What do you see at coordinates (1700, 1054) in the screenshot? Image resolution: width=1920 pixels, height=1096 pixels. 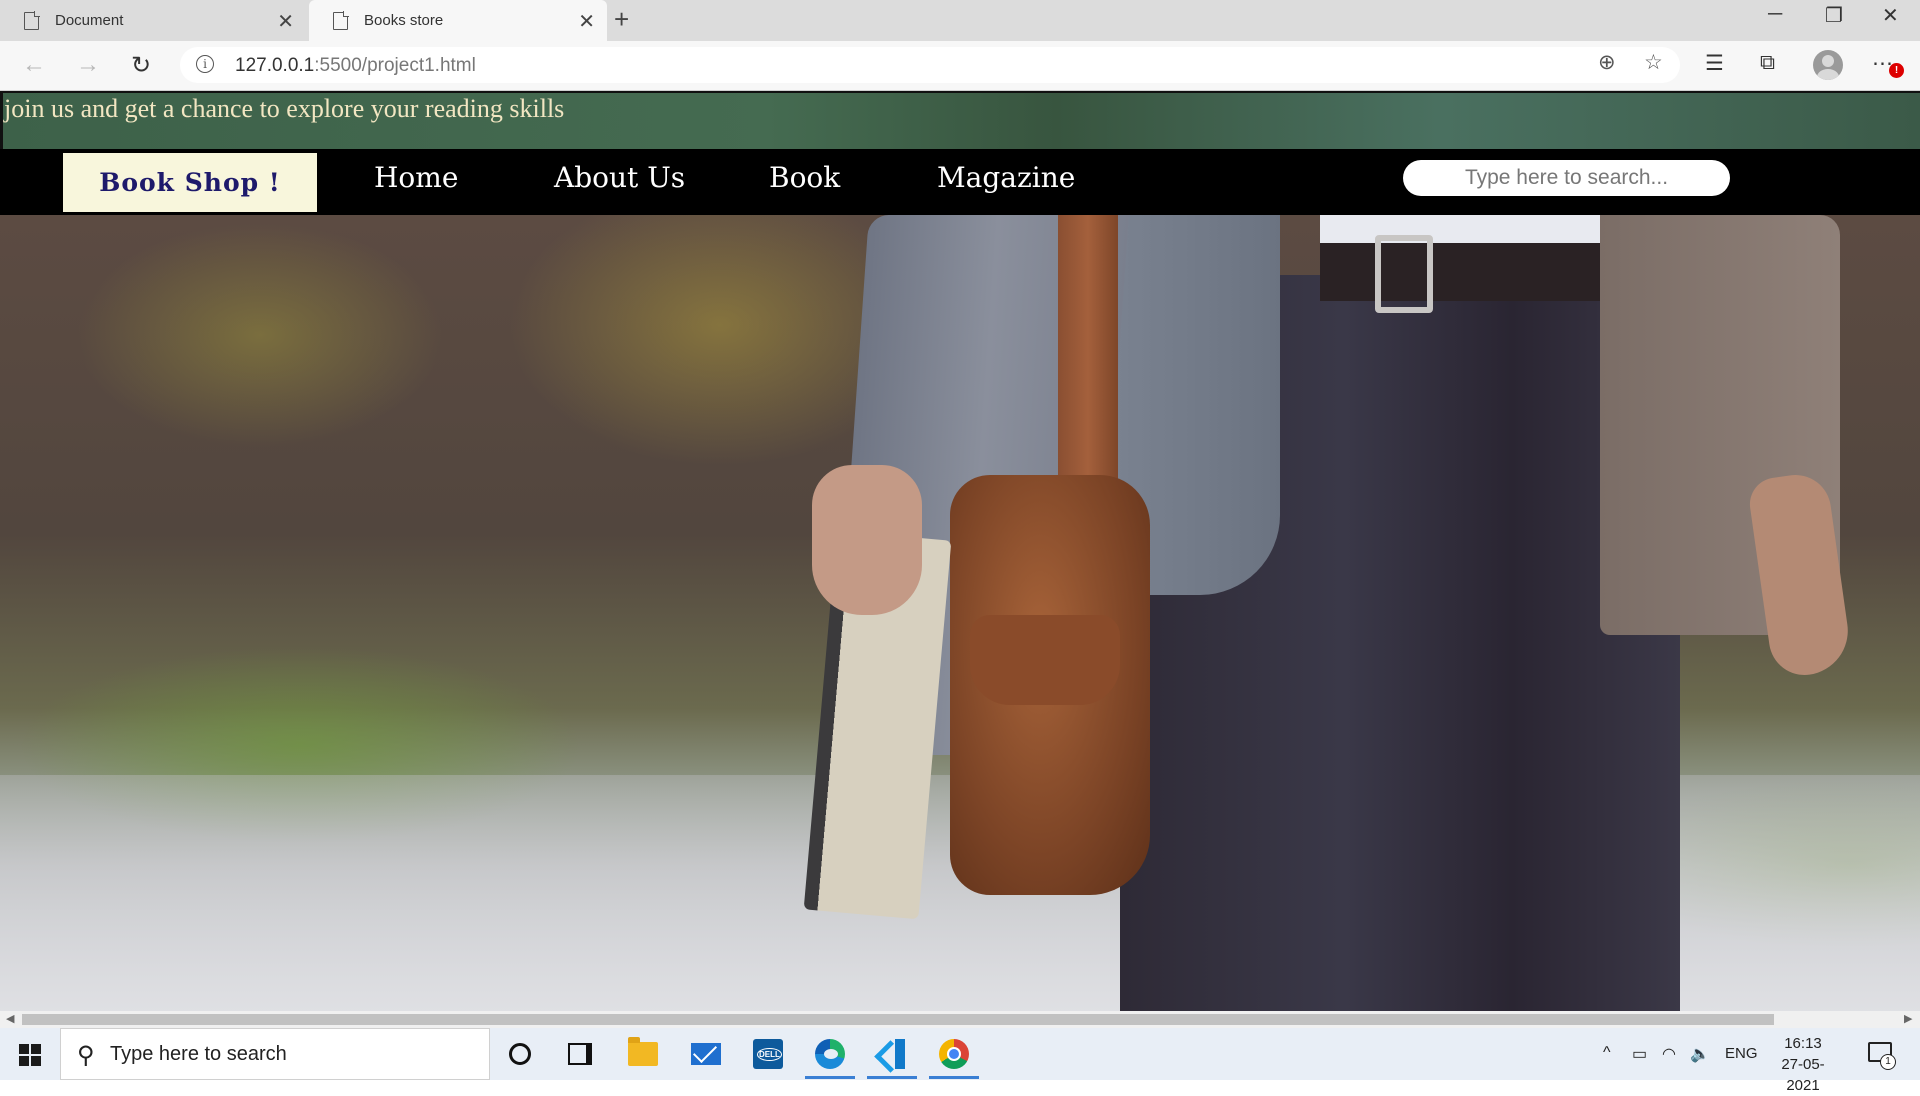 I see `volume-icon: 🔈` at bounding box center [1700, 1054].